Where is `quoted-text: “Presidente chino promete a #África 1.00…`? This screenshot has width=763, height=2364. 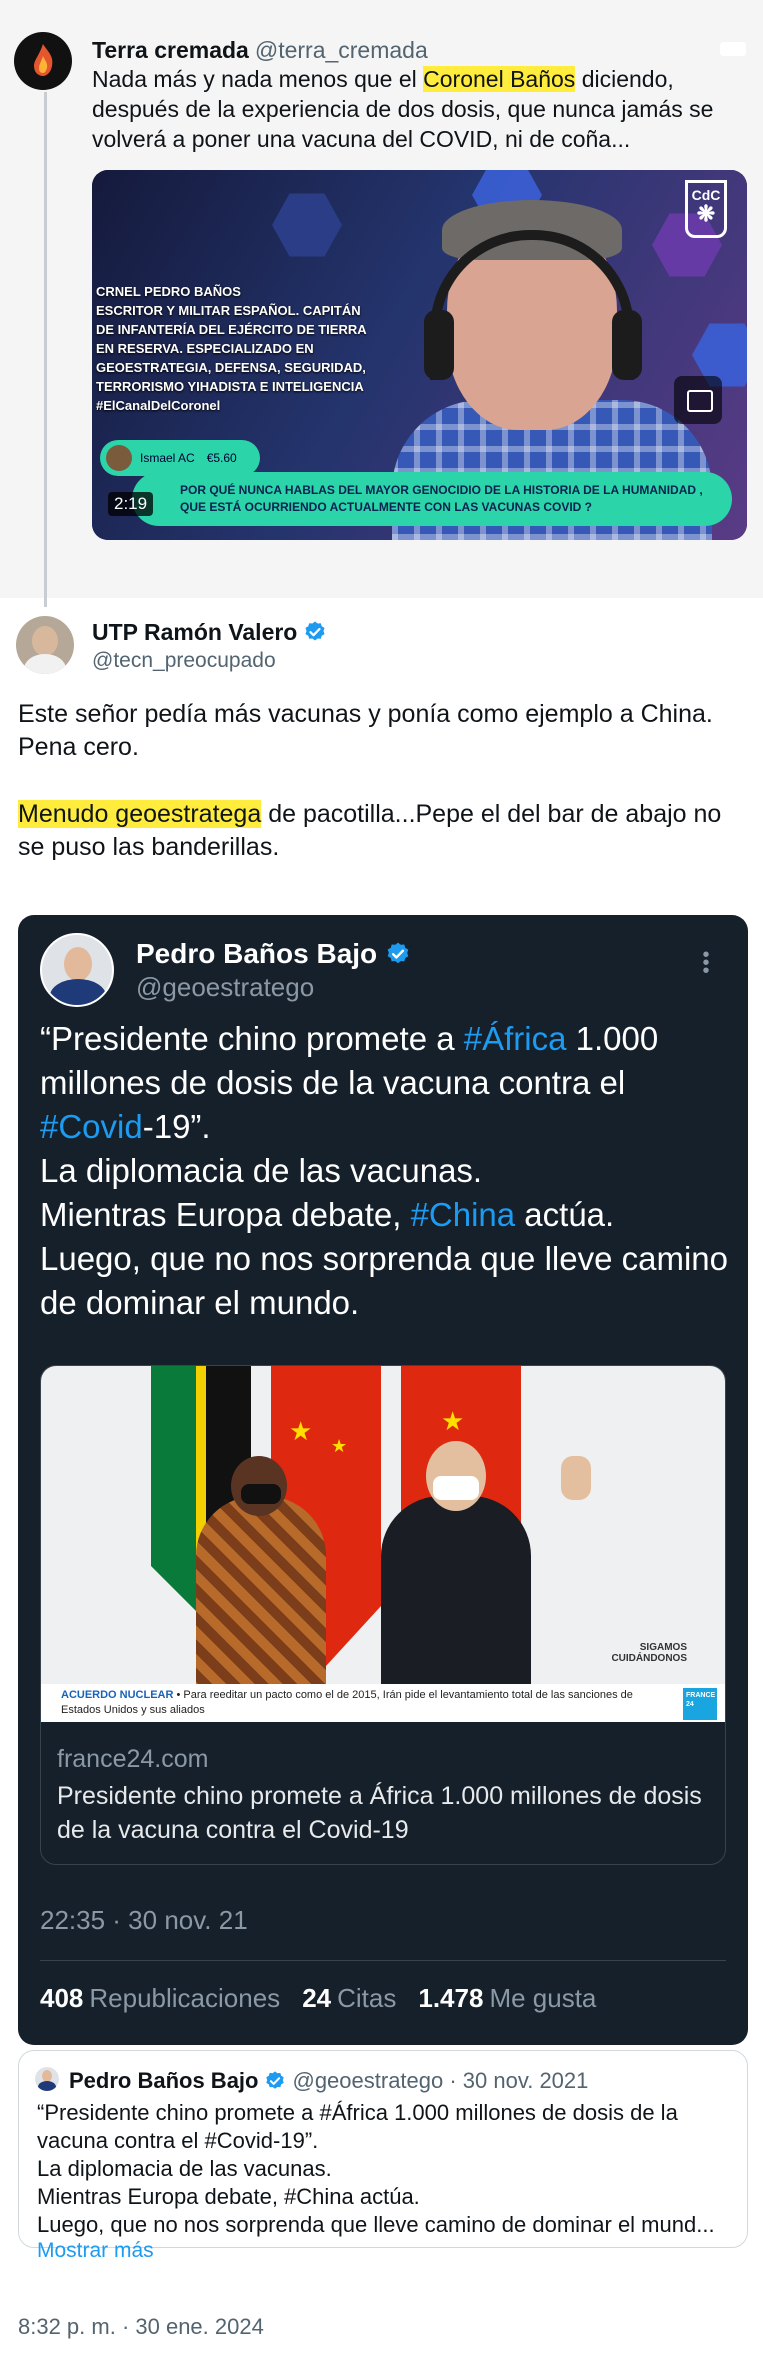 quoted-text: “Presidente chino promete a #África 1.00… is located at coordinates (387, 2169).